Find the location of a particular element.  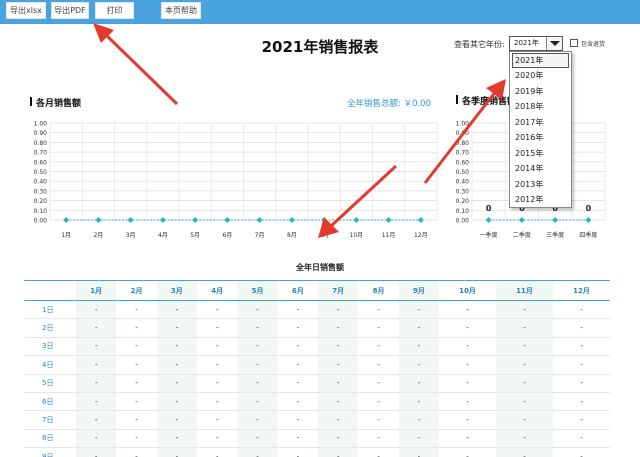

month-column-header: 11月 is located at coordinates (524, 290).